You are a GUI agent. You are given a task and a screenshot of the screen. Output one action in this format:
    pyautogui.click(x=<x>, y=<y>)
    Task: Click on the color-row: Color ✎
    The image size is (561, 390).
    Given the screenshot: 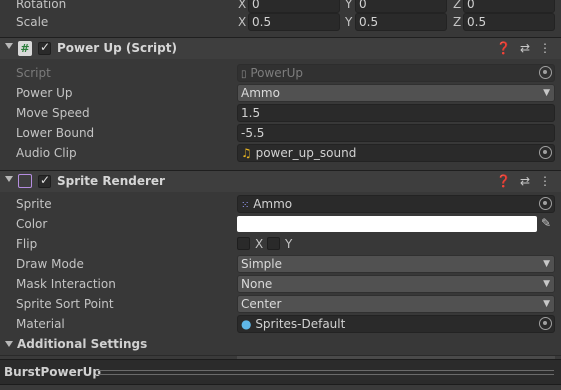 What is the action you would take?
    pyautogui.click(x=280, y=224)
    